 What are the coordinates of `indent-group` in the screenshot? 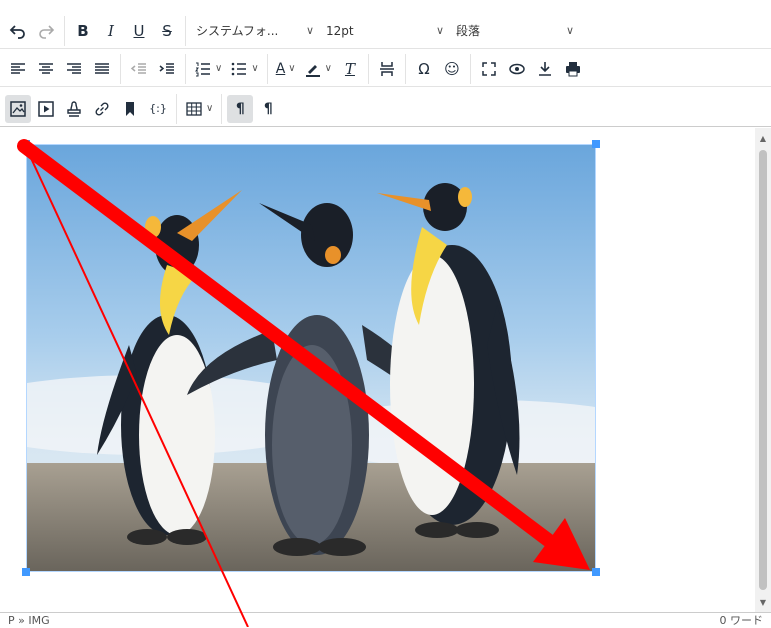 It's located at (153, 68).